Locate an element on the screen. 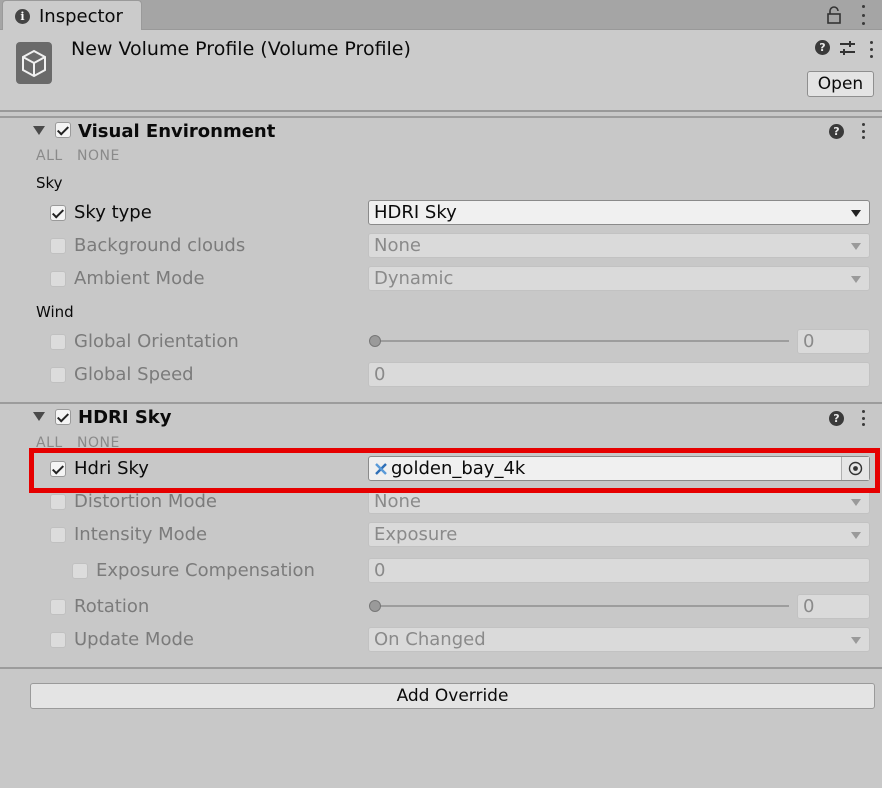  info-icon: i is located at coordinates (22, 16).